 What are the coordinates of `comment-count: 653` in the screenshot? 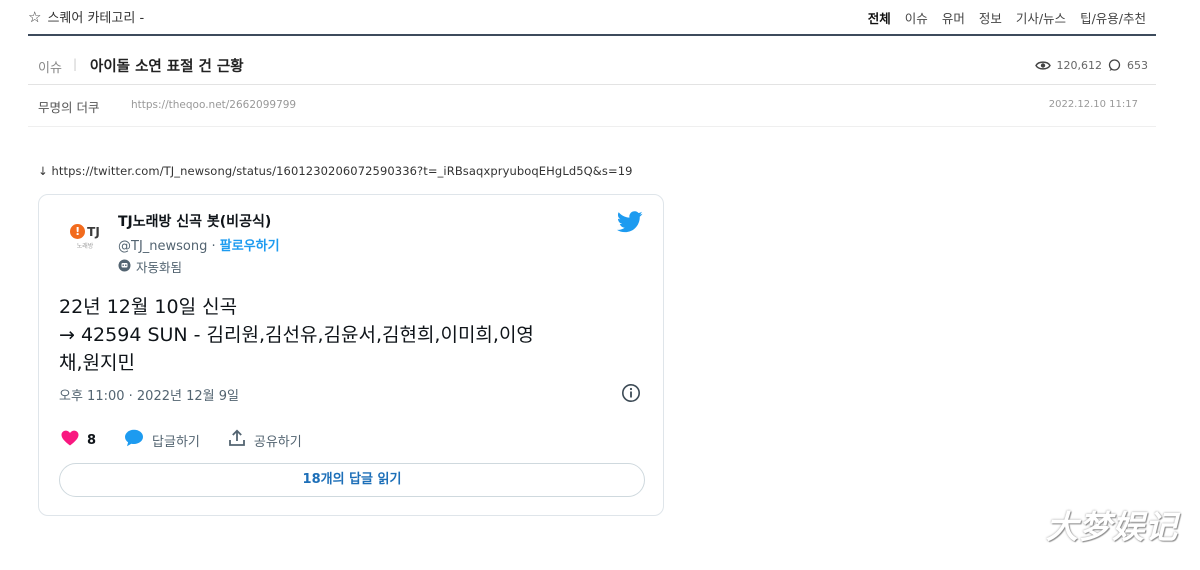 It's located at (1137, 65).